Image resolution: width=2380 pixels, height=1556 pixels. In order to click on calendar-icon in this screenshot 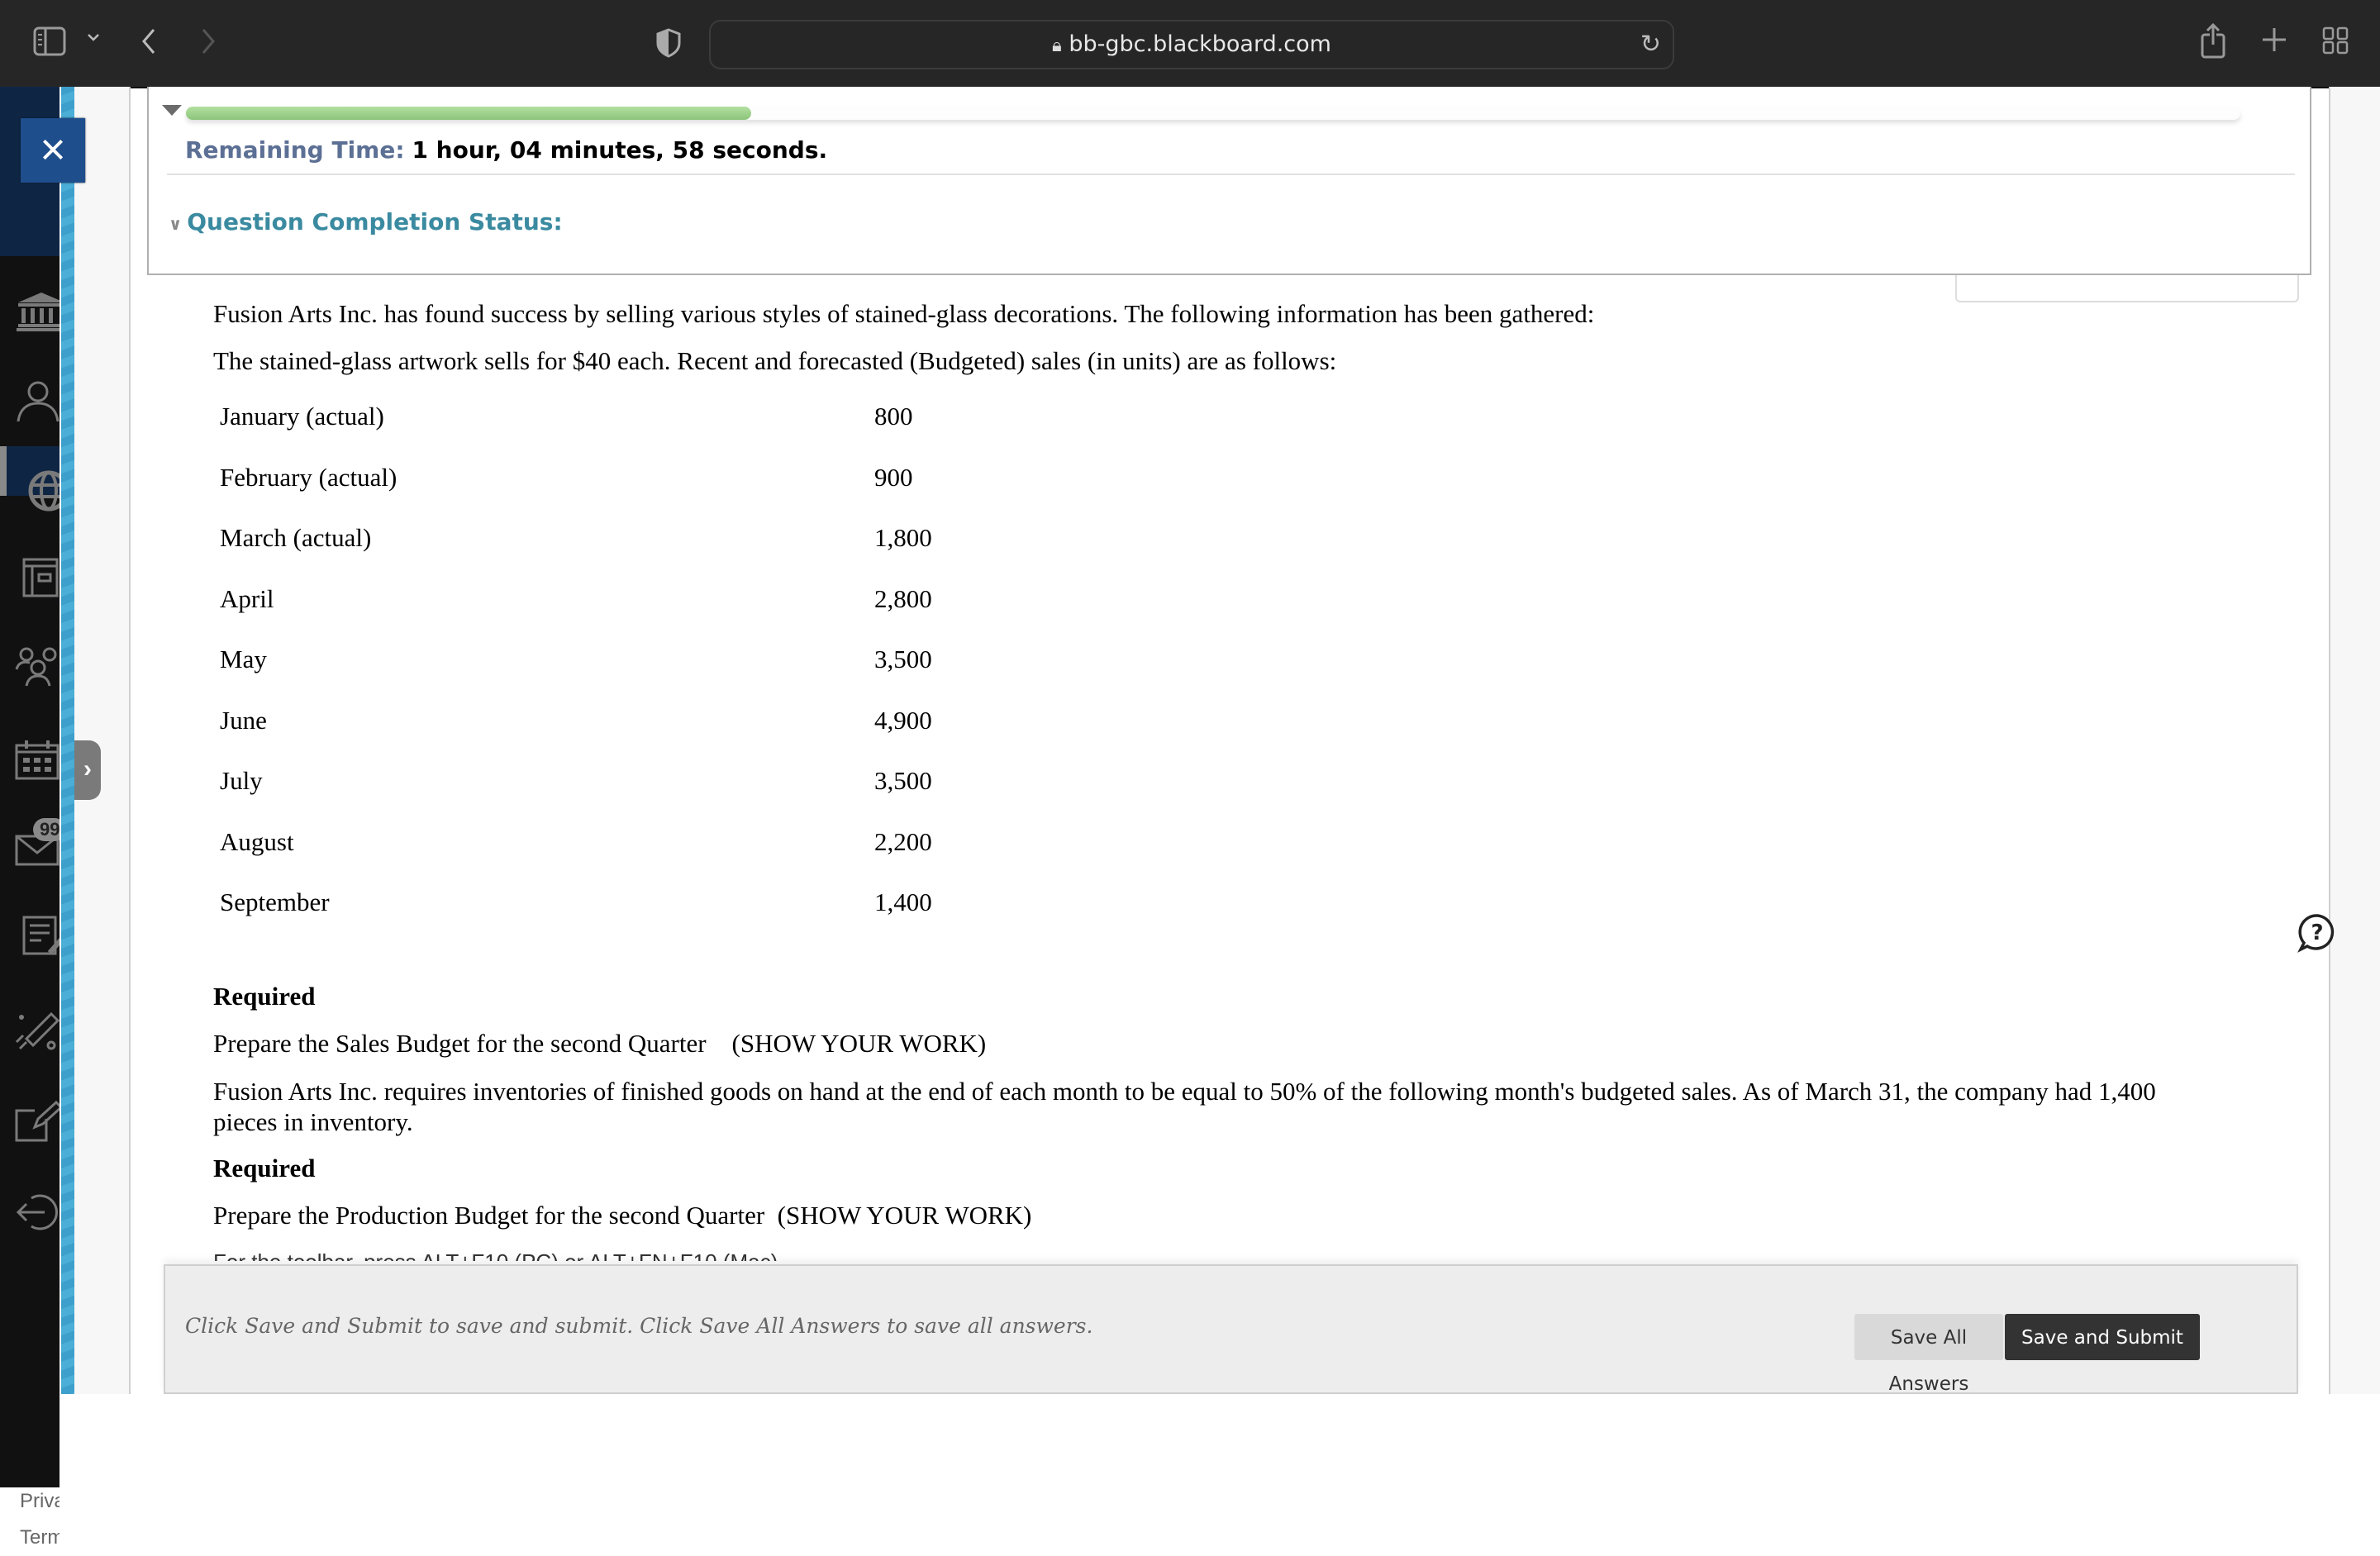, I will do `click(37, 759)`.